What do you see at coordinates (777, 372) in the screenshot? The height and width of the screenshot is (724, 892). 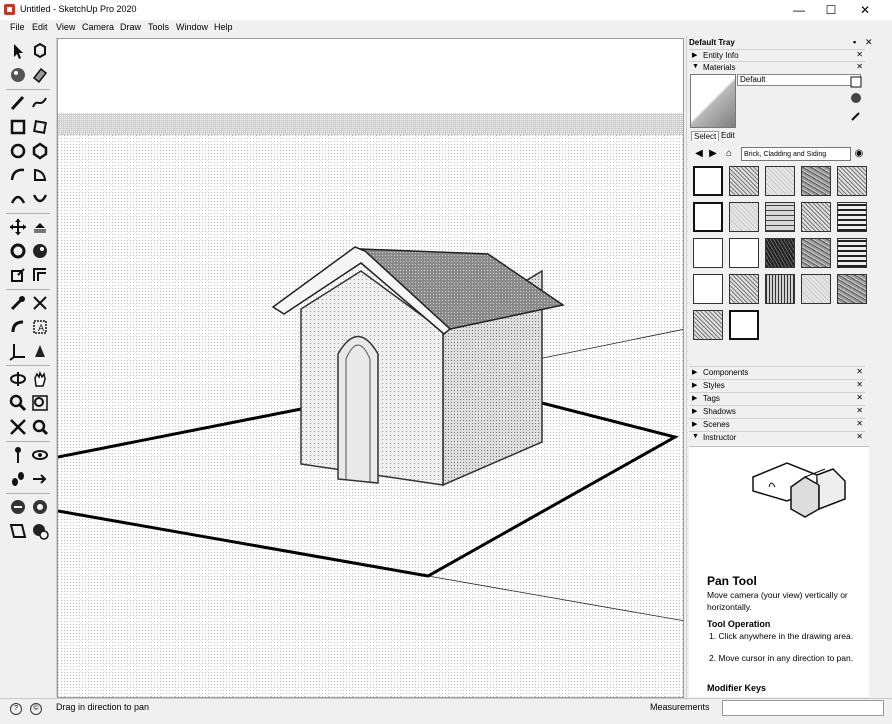 I see `panel-components: ▶ Components ✕` at bounding box center [777, 372].